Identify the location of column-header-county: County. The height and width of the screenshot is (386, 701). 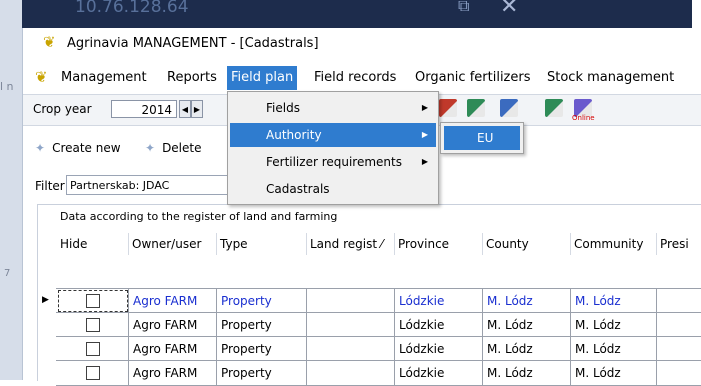
(507, 244).